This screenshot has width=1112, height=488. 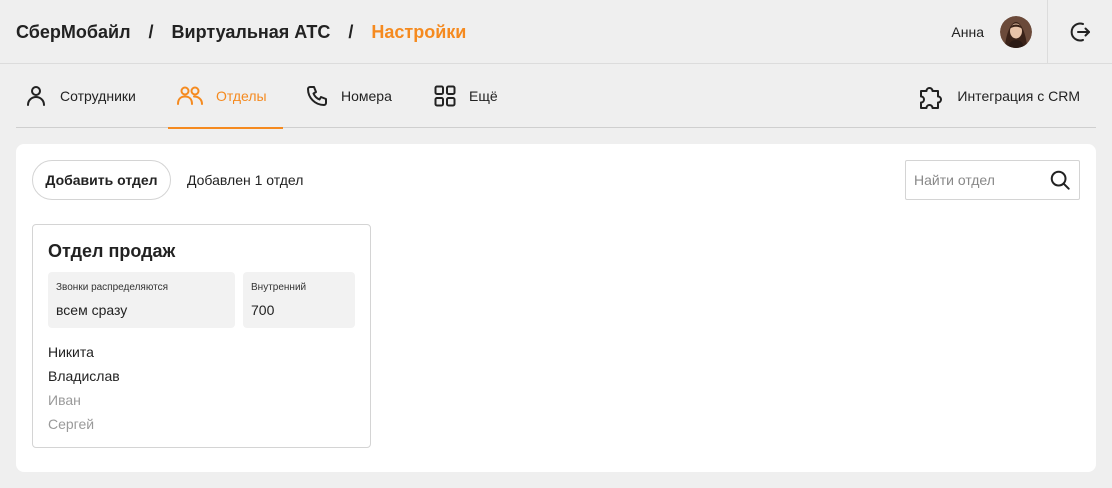 What do you see at coordinates (84, 388) in the screenshot?
I see `department-members: Никита Владислав Иван Сергей` at bounding box center [84, 388].